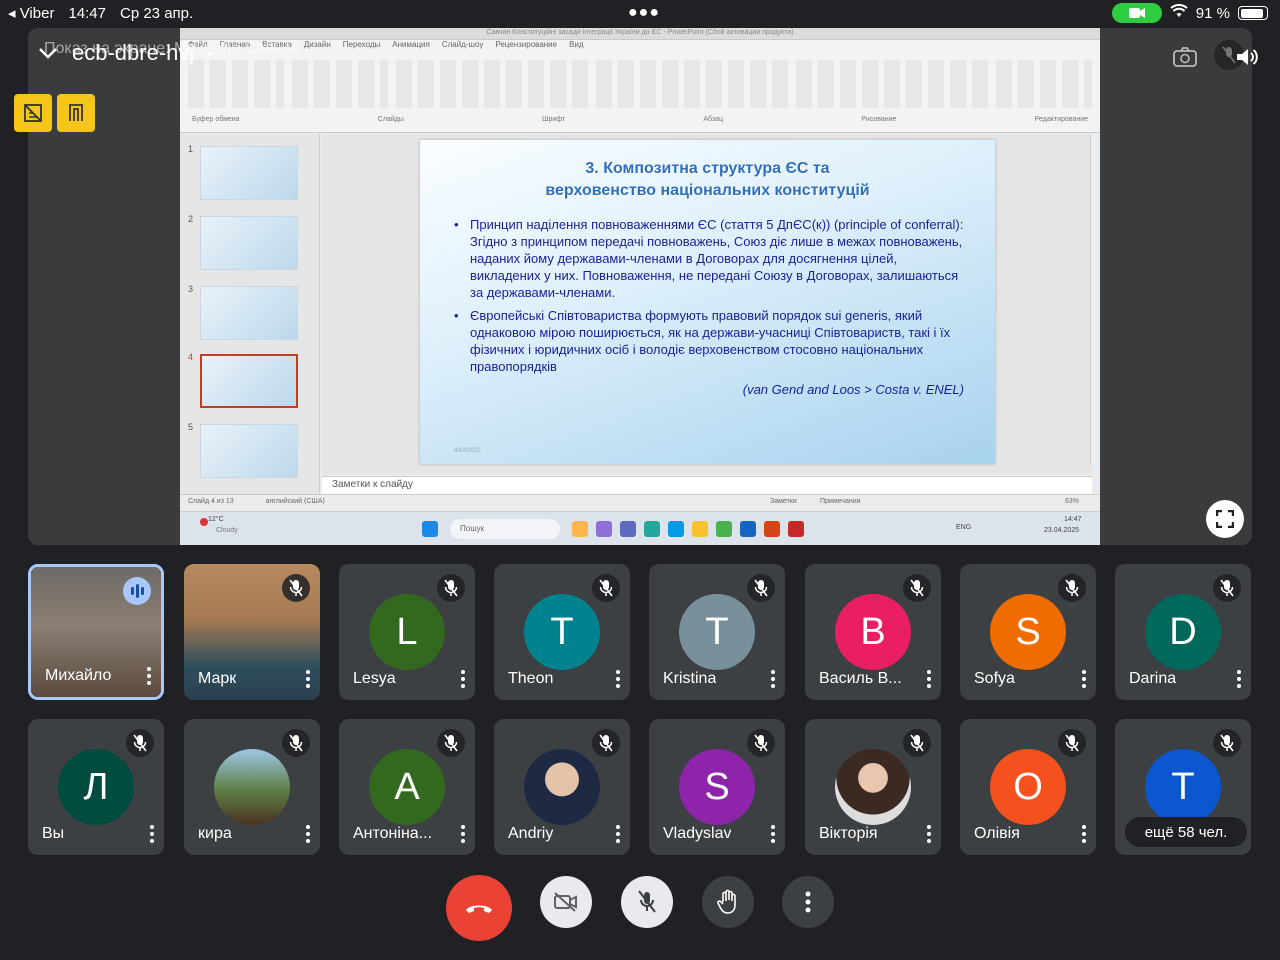 The width and height of the screenshot is (1280, 960). I want to click on vertical-scrollbar, so click(1094, 299).